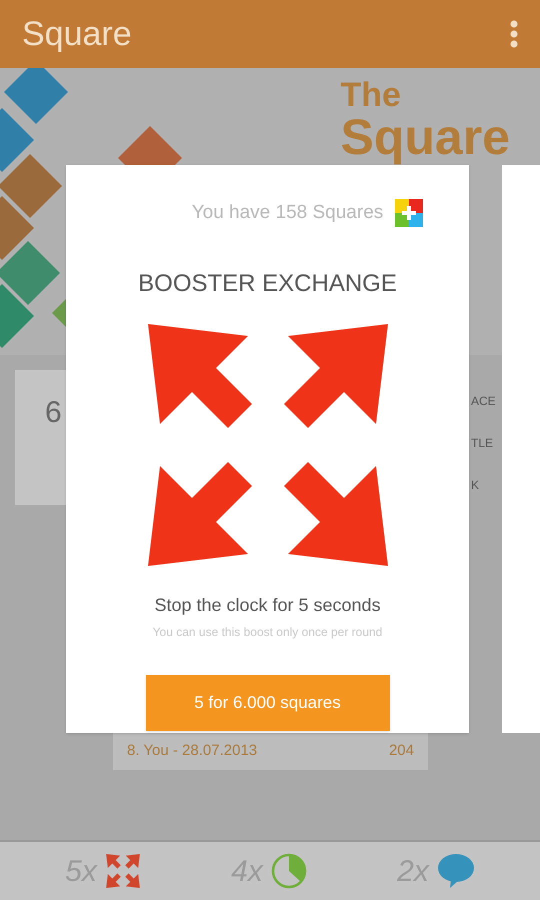 The width and height of the screenshot is (540, 900). Describe the element at coordinates (425, 137) in the screenshot. I see `logo-word: Square` at that location.